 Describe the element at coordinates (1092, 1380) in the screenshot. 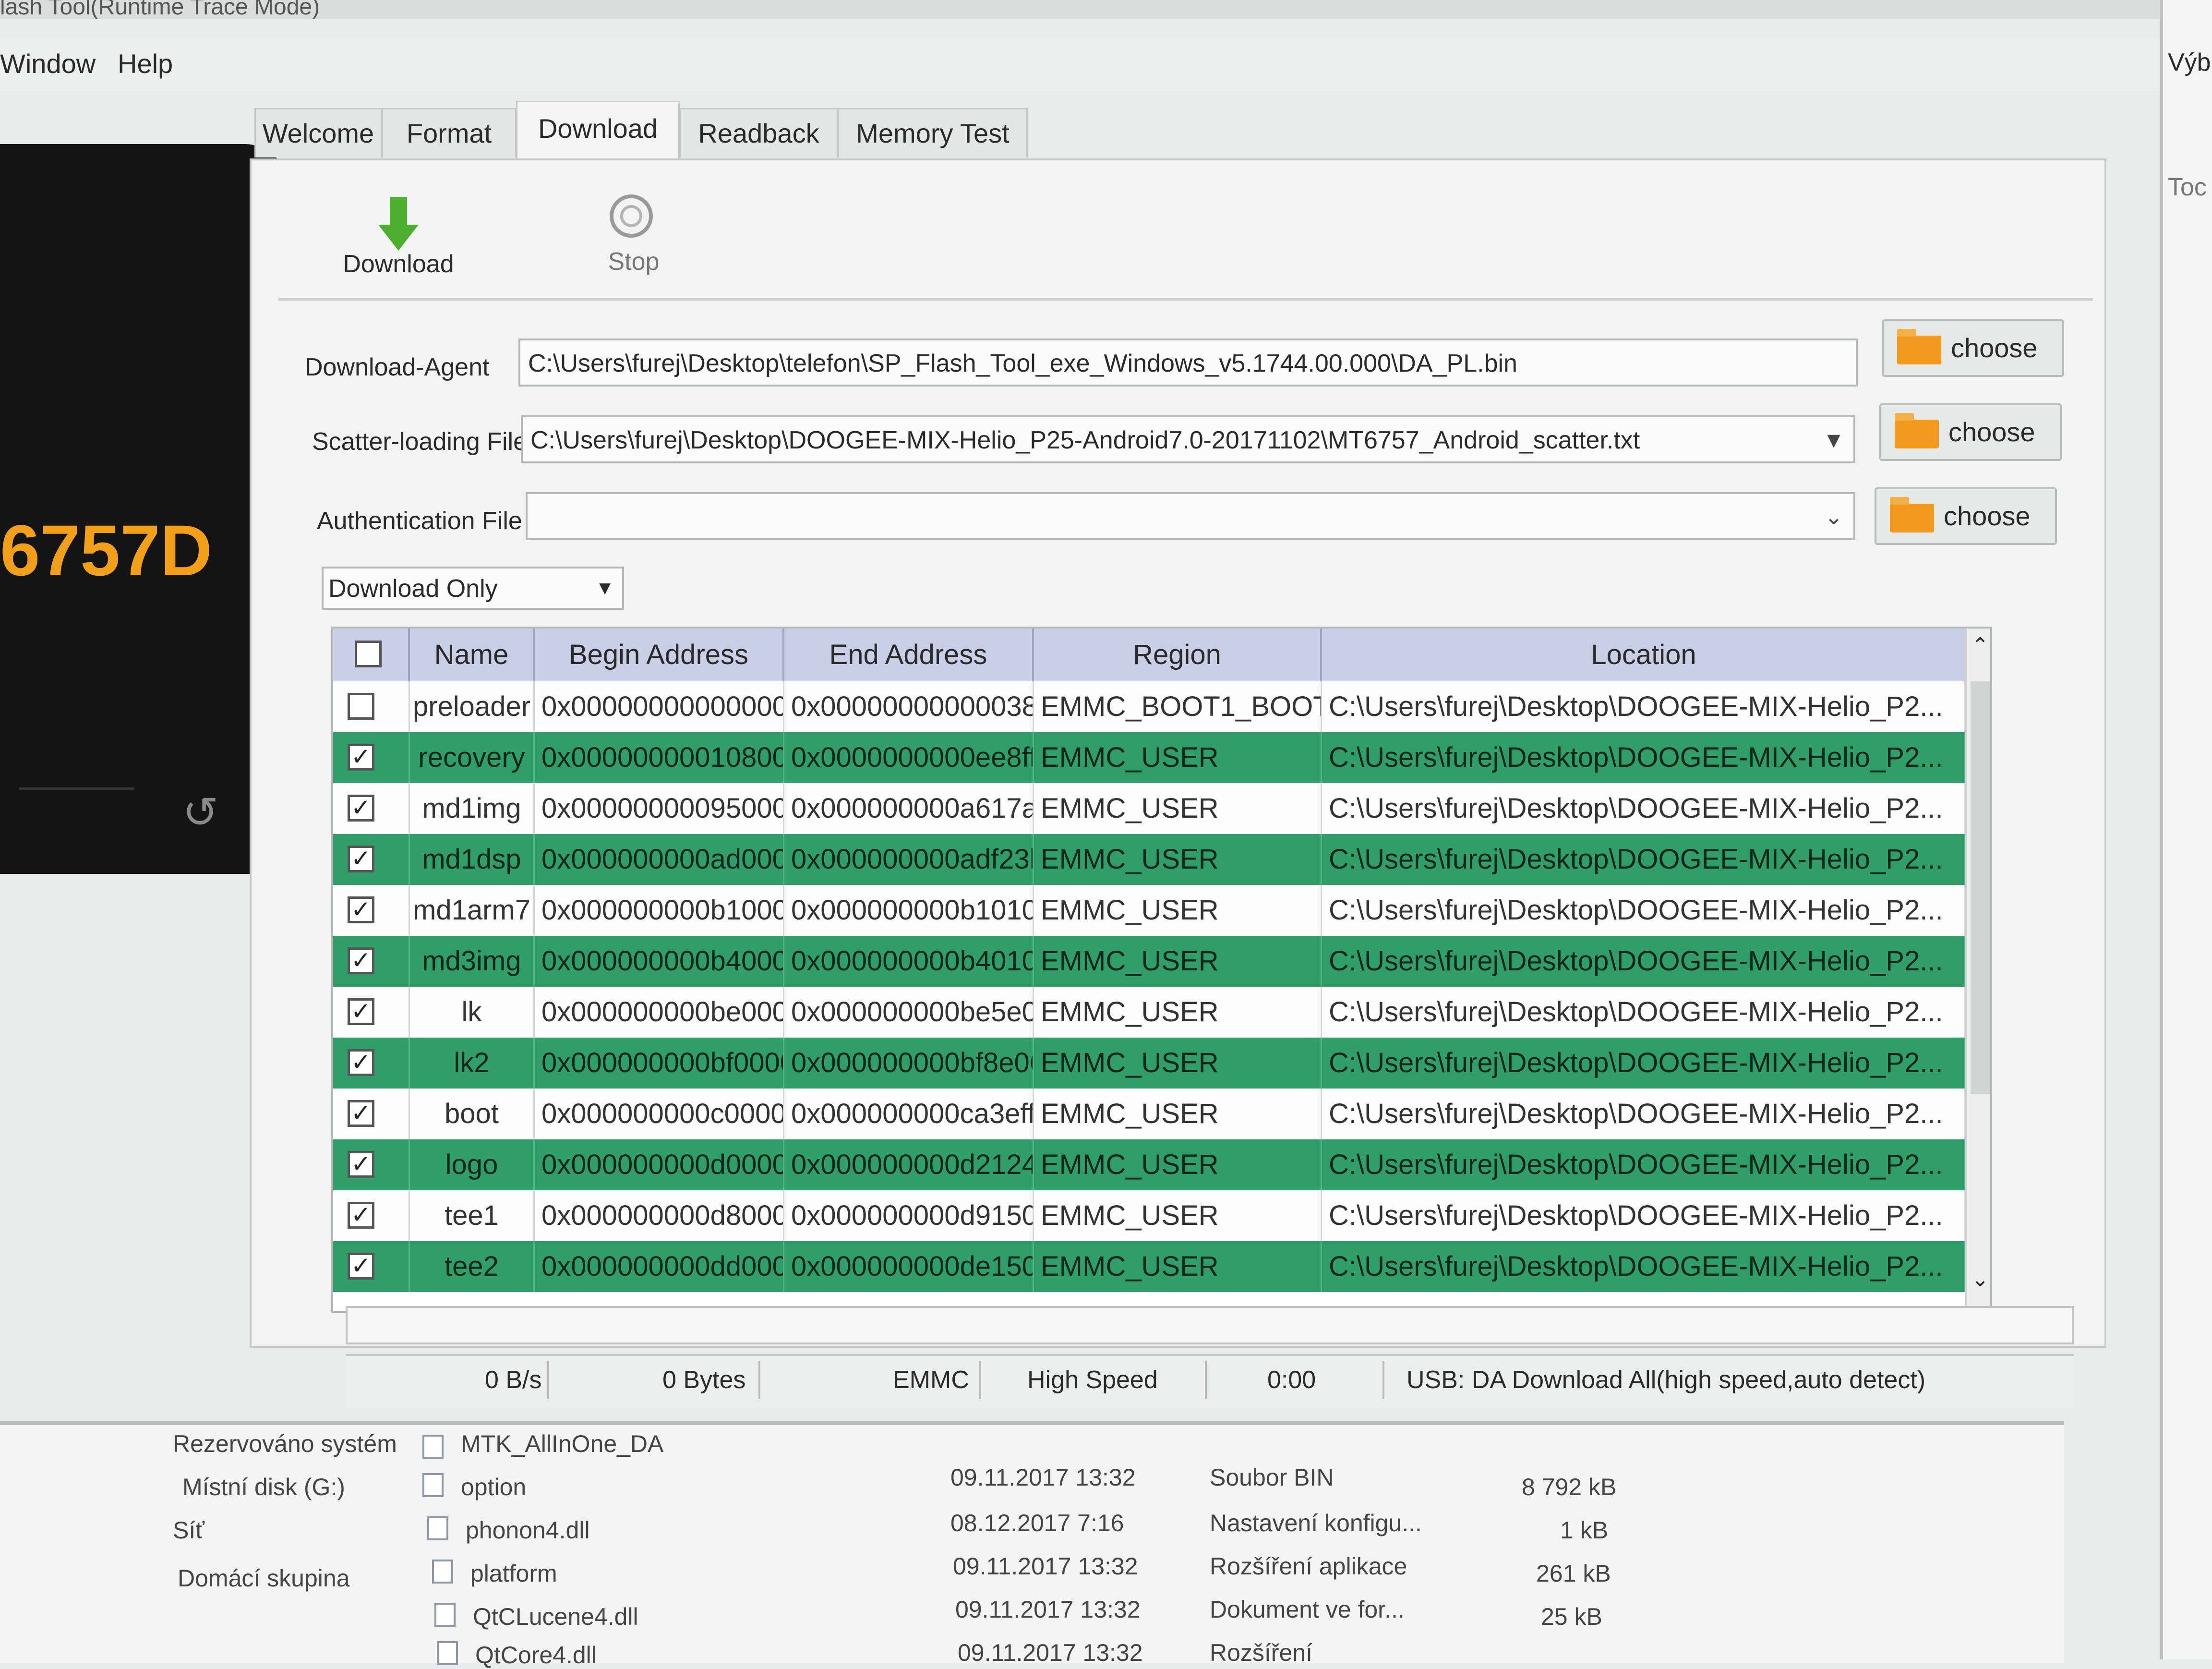

I see `status-mode: High Speed` at that location.